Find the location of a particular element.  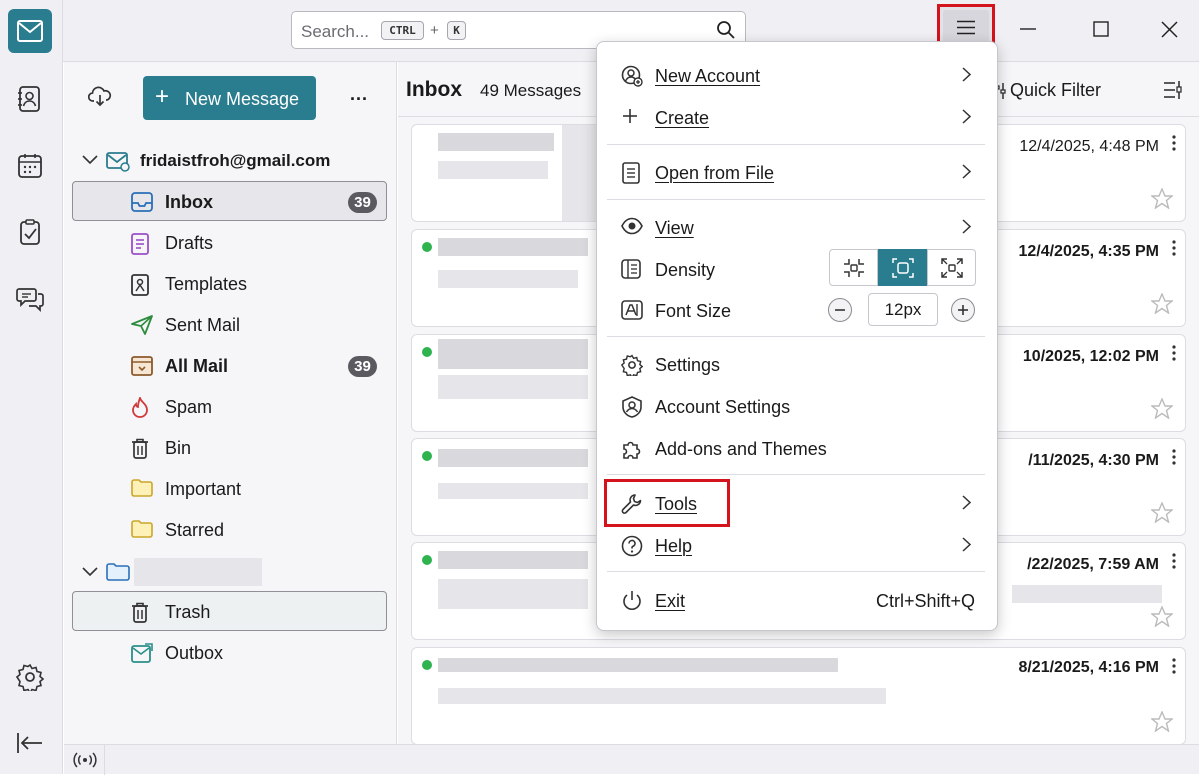

menu-item-label: Density is located at coordinates (685, 270).